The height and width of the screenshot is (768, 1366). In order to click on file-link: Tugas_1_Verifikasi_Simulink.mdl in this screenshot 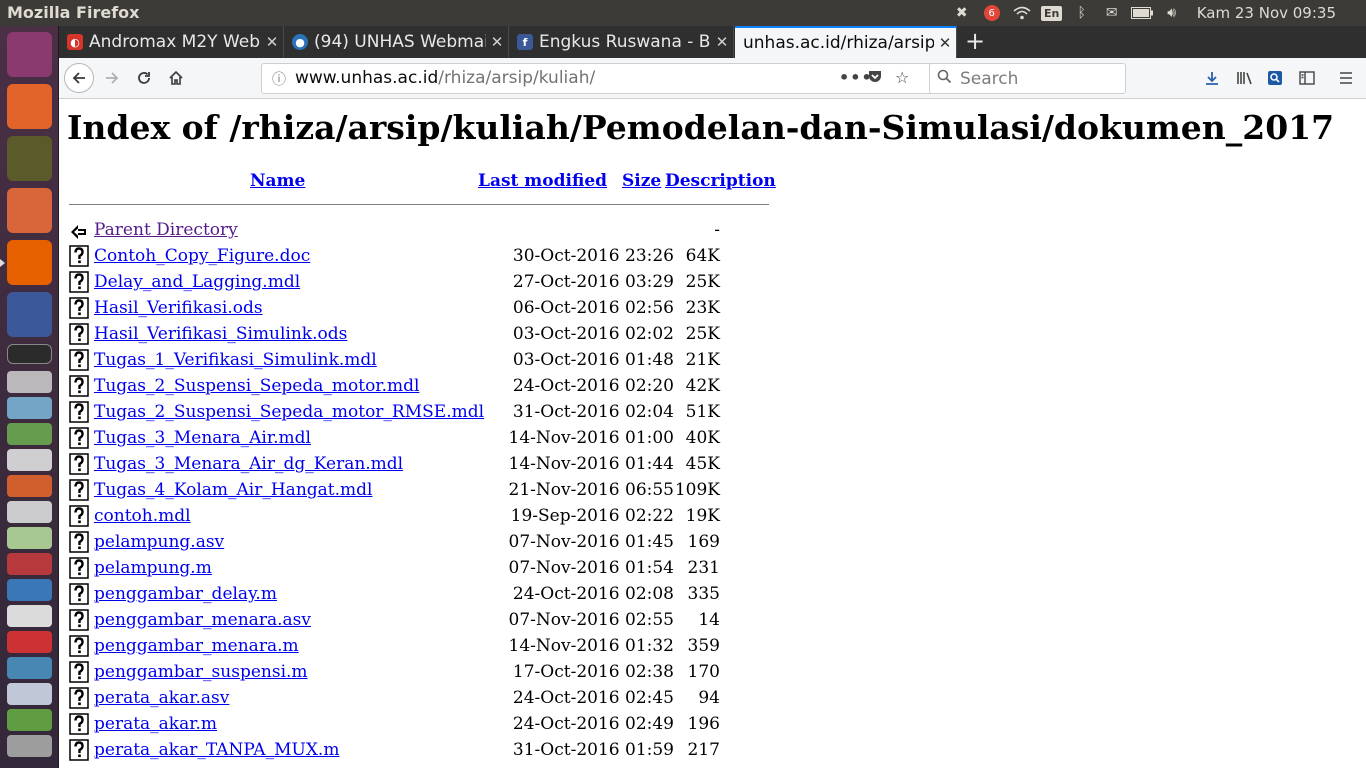, I will do `click(235, 360)`.